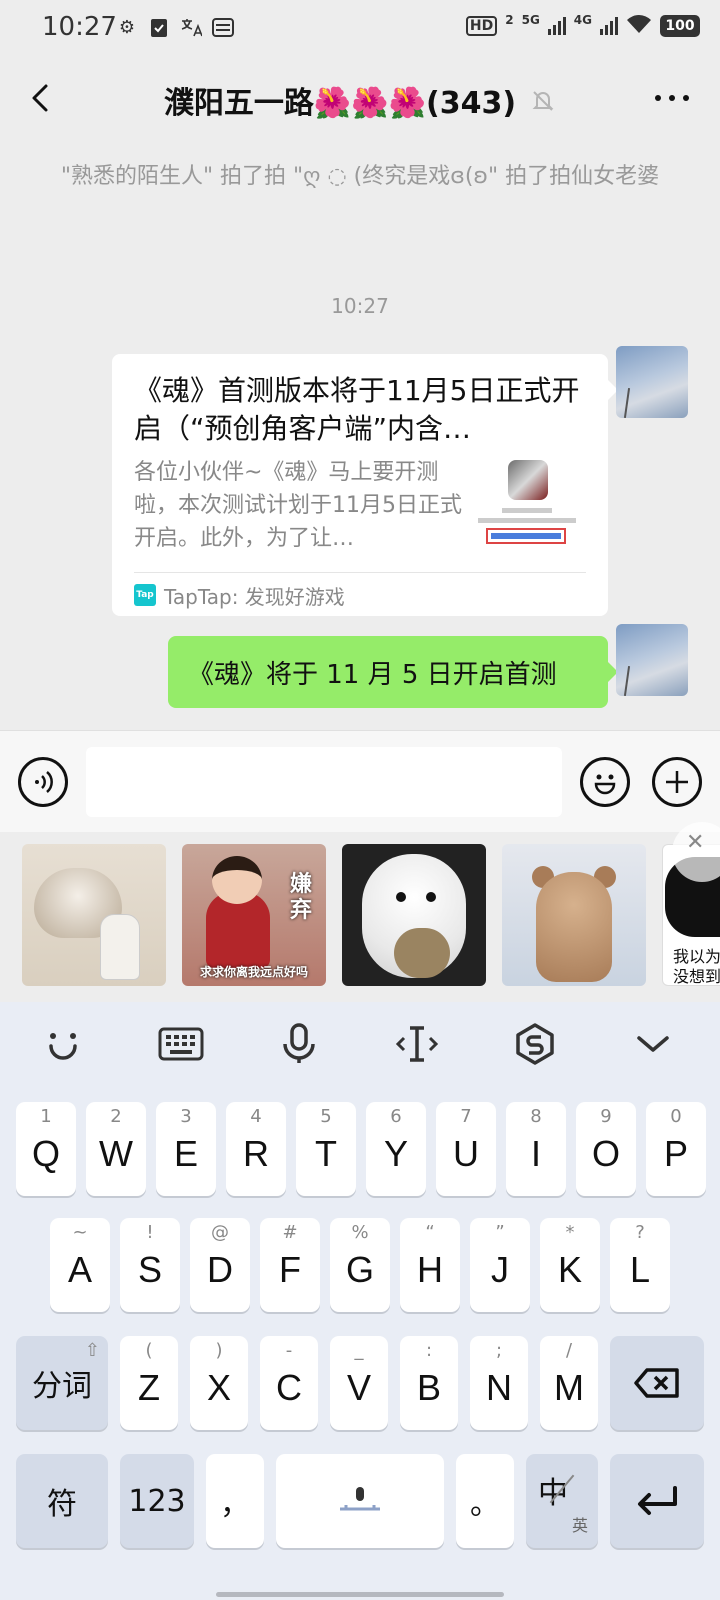  What do you see at coordinates (181, 1044) in the screenshot?
I see `keyboard-icon` at bounding box center [181, 1044].